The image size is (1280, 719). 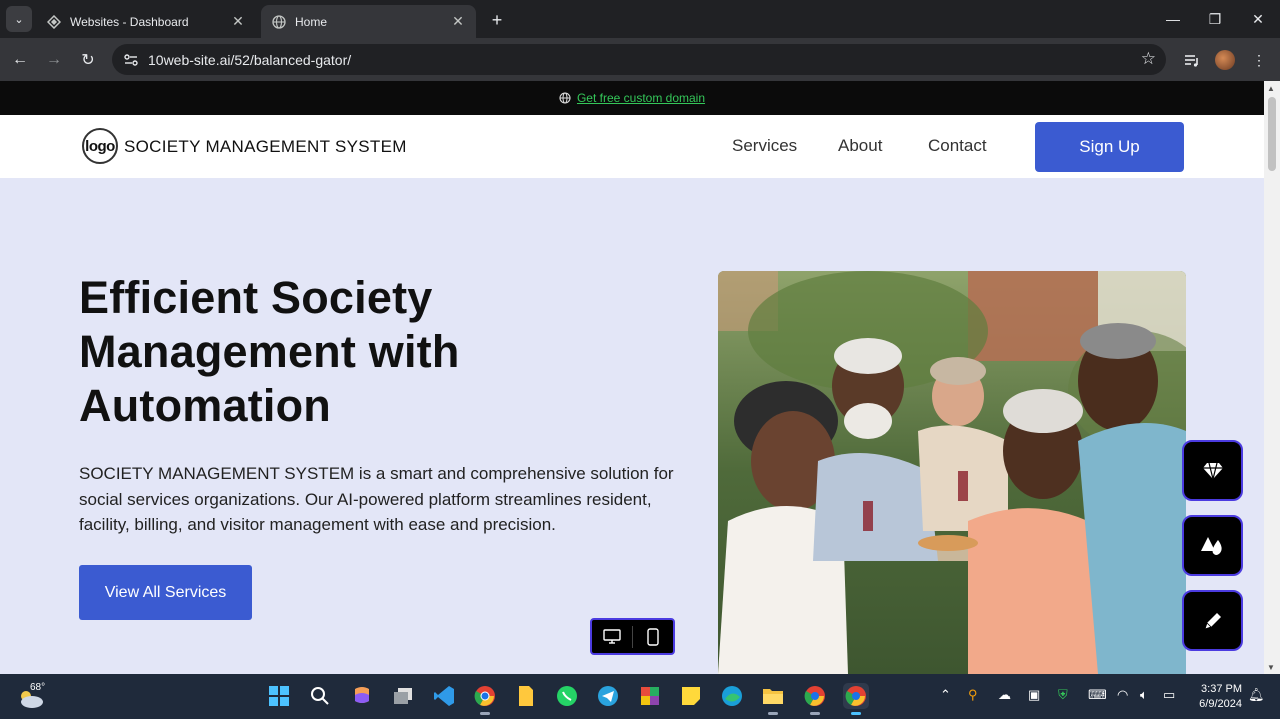 What do you see at coordinates (362, 696) in the screenshot?
I see `copilot-icon` at bounding box center [362, 696].